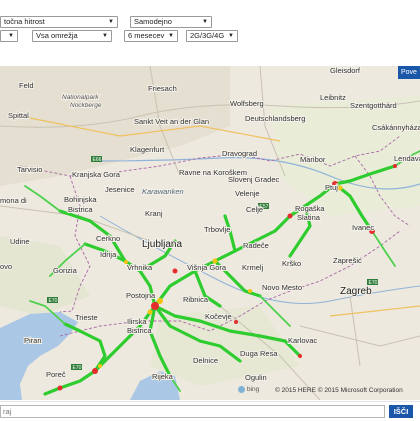 Image resolution: width=420 pixels, height=421 pixels. Describe the element at coordinates (33, 340) in the screenshot. I see `place-label: Piran` at that location.